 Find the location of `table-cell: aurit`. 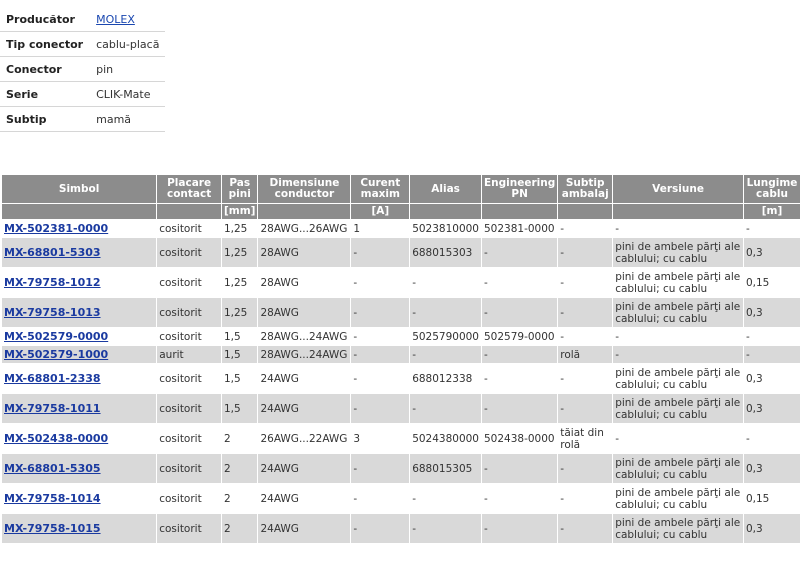

table-cell: aurit is located at coordinates (189, 354).